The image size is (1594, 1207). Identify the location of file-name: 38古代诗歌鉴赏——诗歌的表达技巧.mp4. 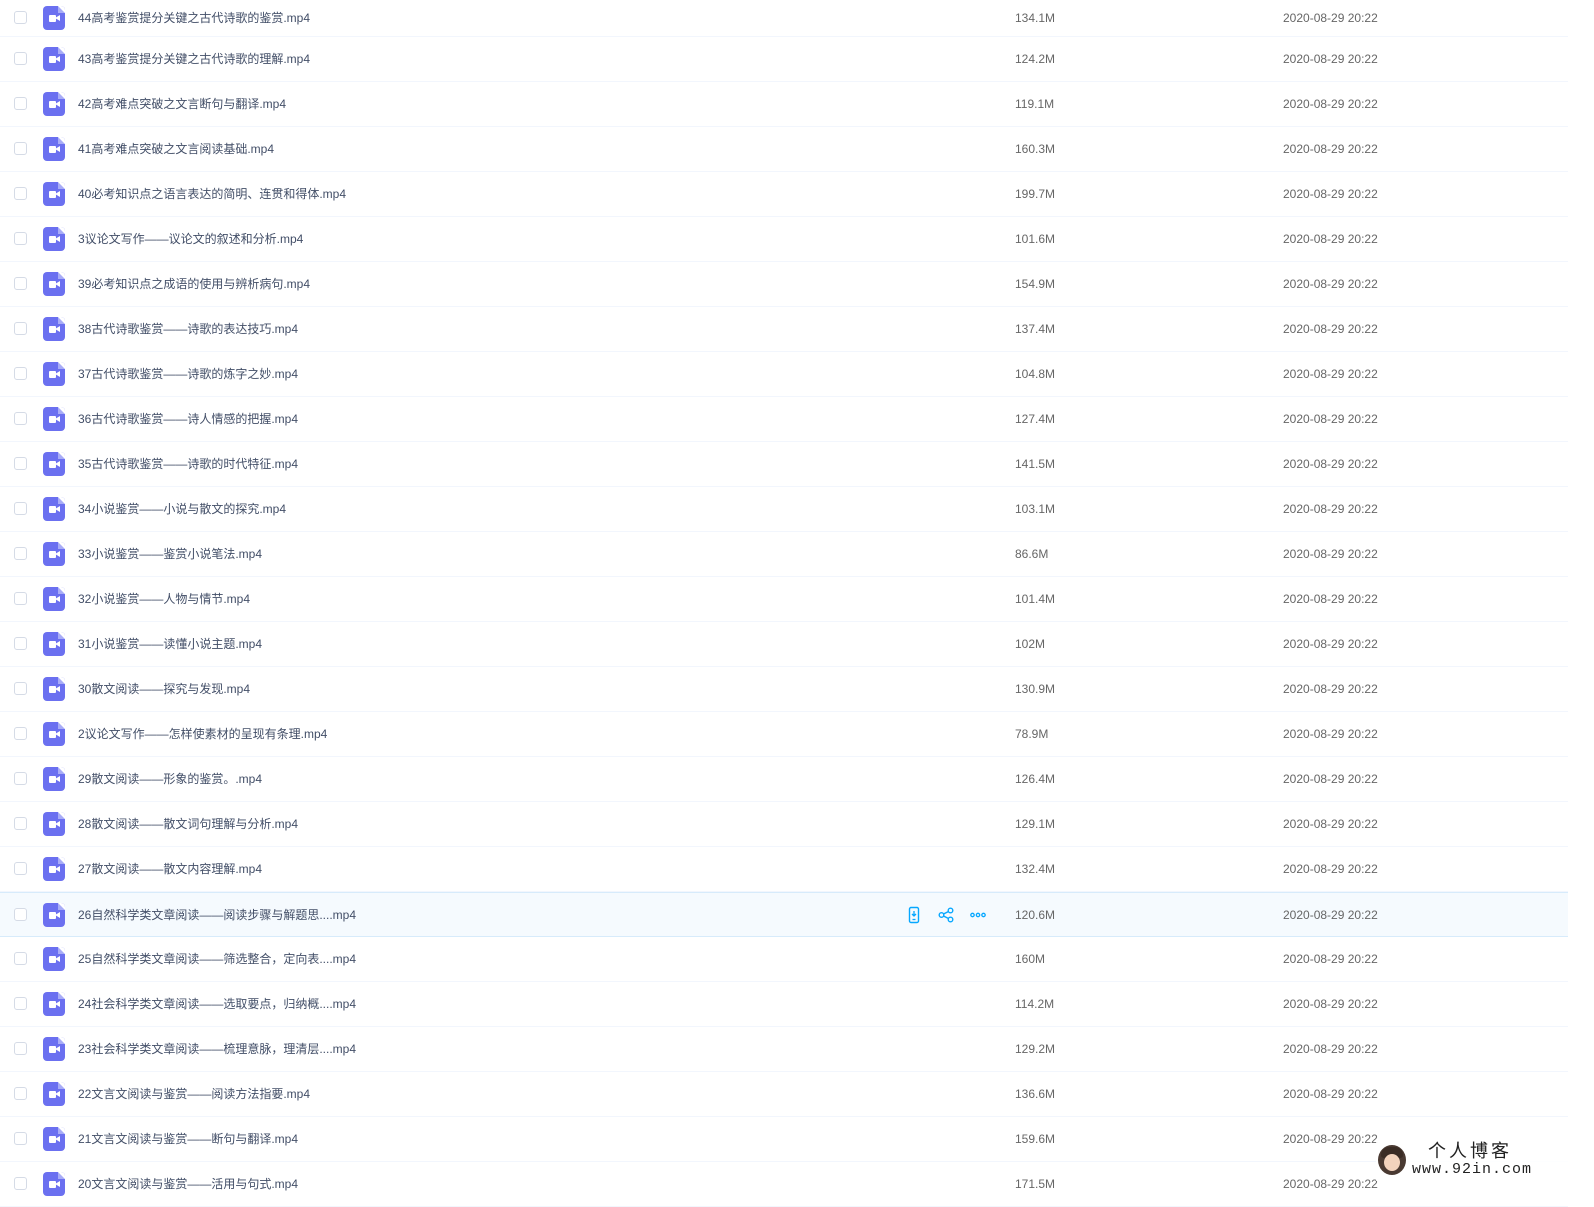
(188, 329).